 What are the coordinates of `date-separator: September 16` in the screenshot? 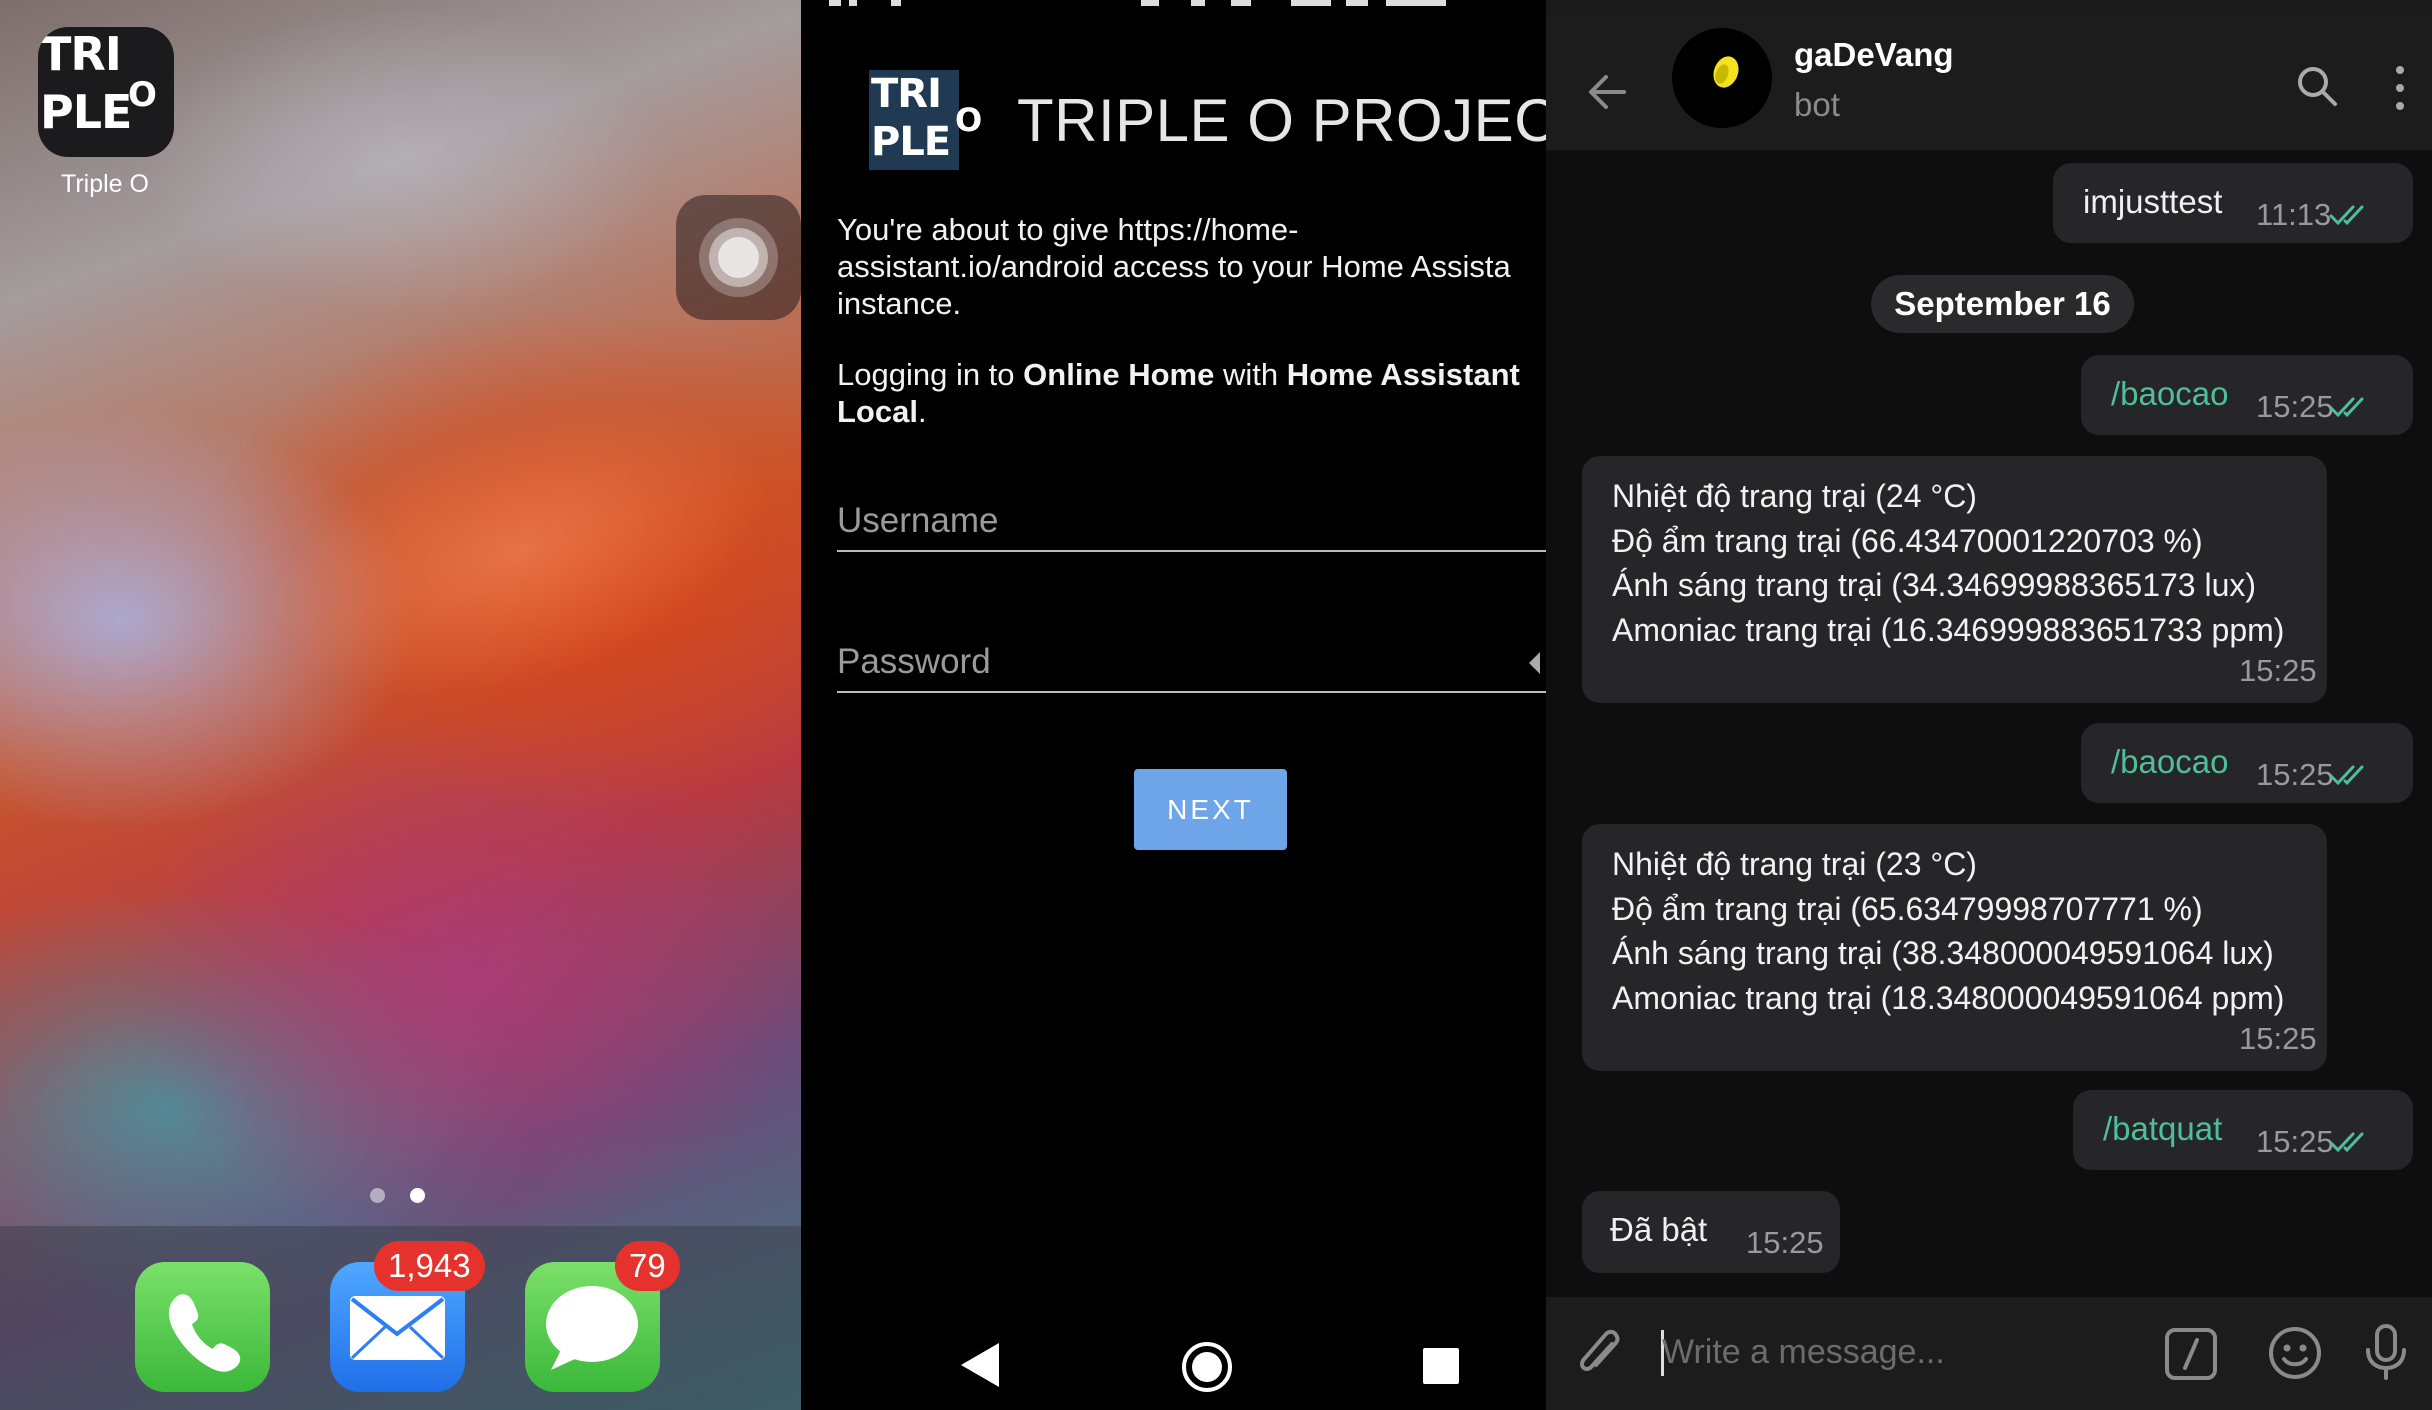 It's located at (2002, 304).